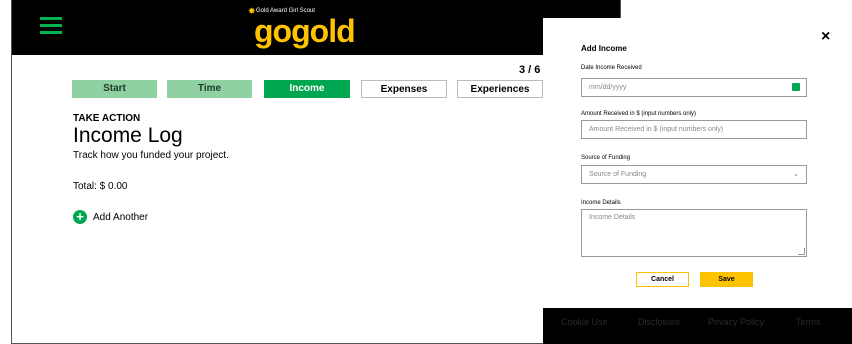  What do you see at coordinates (209, 89) in the screenshot?
I see `step-time: Time` at bounding box center [209, 89].